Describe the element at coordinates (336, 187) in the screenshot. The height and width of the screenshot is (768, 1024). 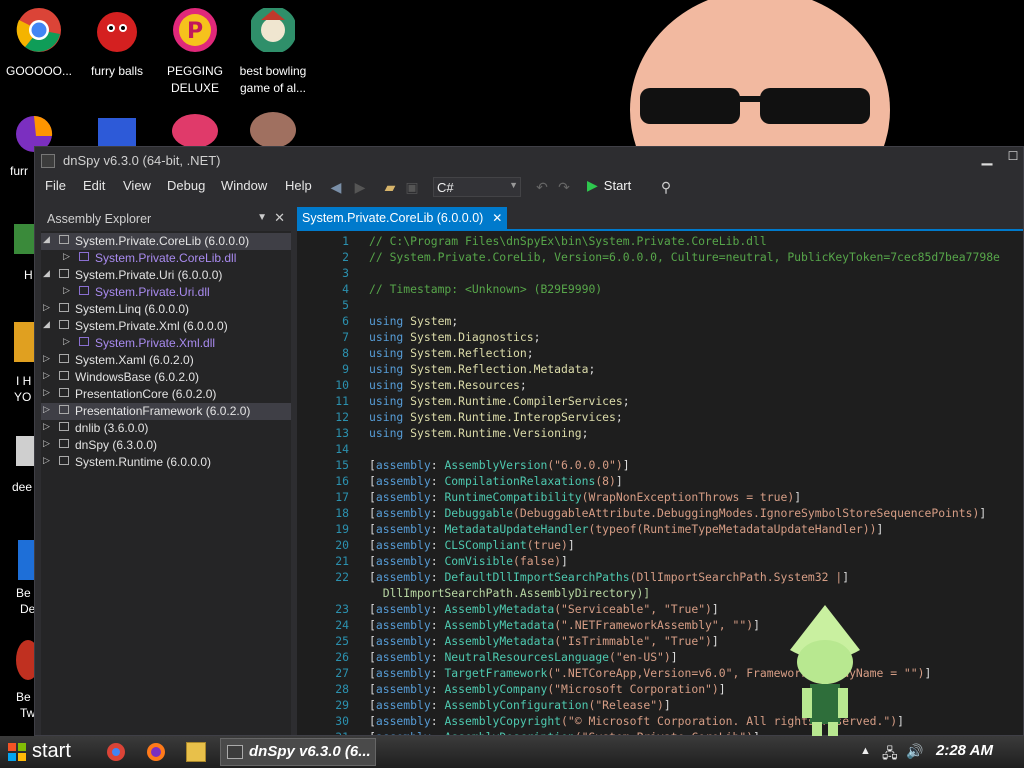
I see `back-icon: ◀` at that location.